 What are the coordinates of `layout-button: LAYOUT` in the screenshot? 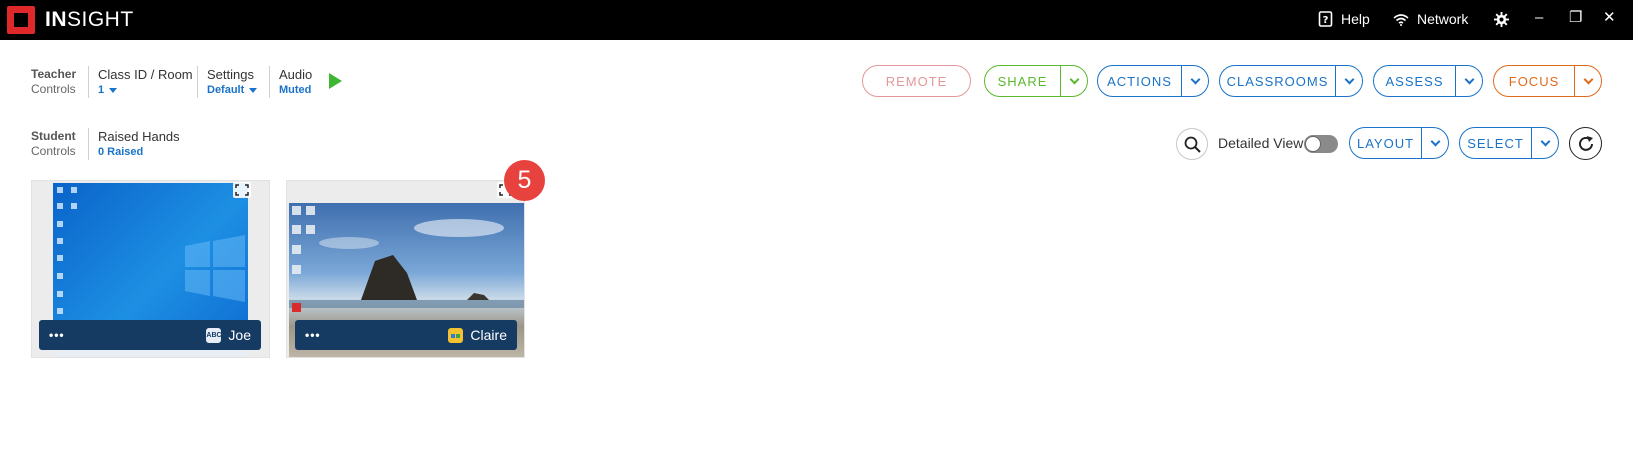 It's located at (1399, 143).